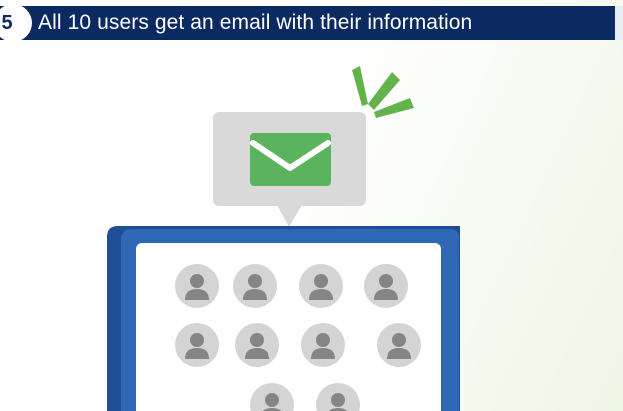 This screenshot has width=623, height=411. What do you see at coordinates (383, 92) in the screenshot?
I see `notification-burst-icon` at bounding box center [383, 92].